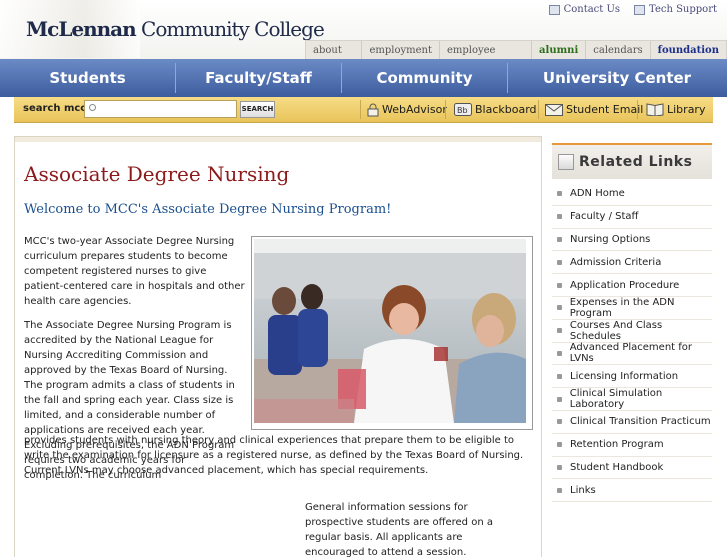  Describe the element at coordinates (554, 109) in the screenshot. I see `envelope-icon` at that location.